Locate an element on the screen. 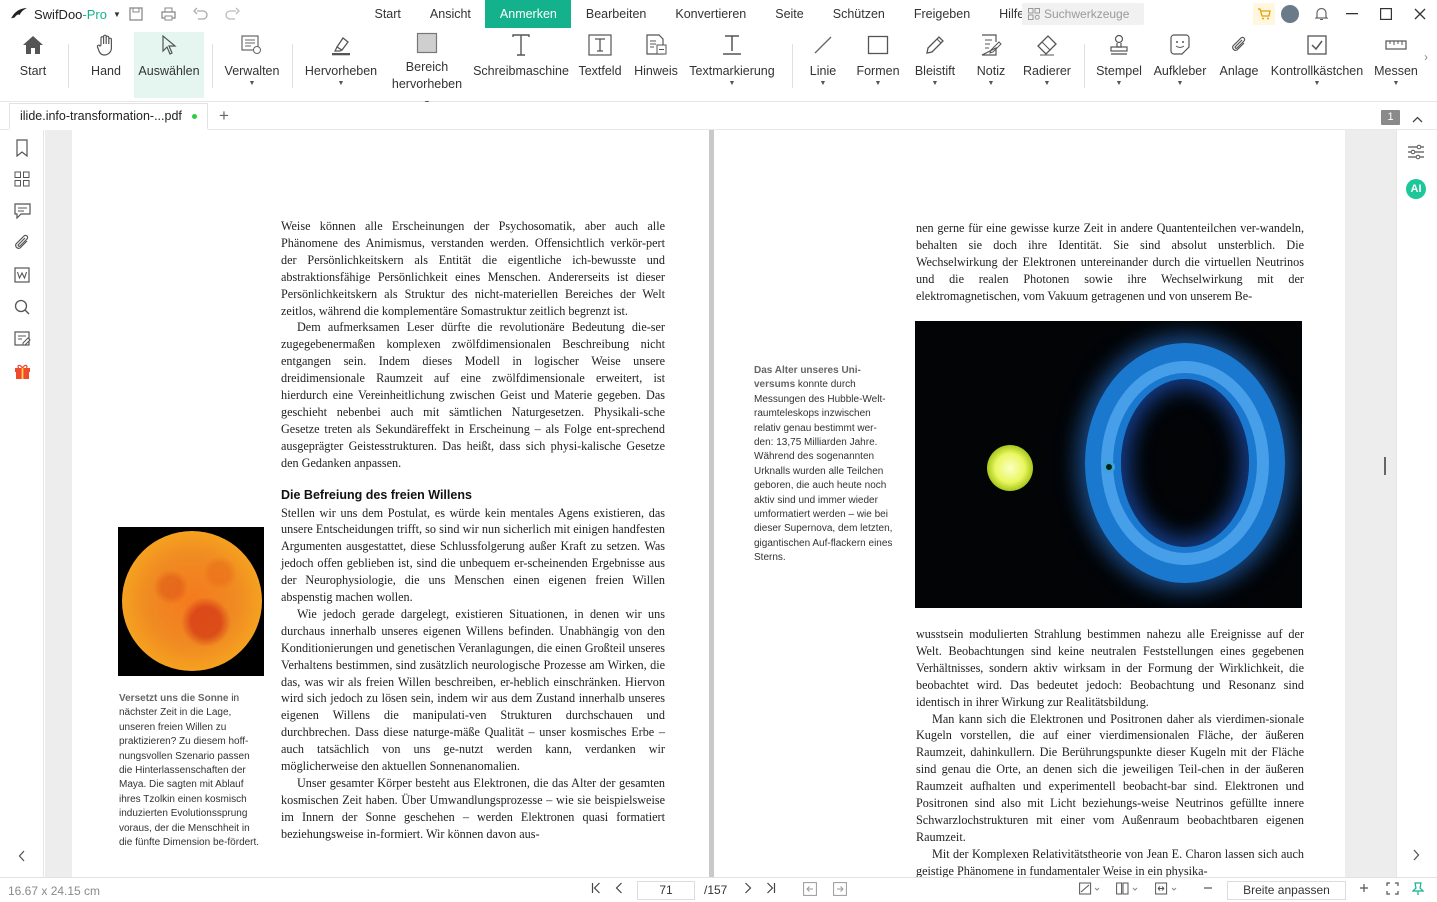 Image resolution: width=1437 pixels, height=902 pixels. add-tab-button: + is located at coordinates (224, 115).